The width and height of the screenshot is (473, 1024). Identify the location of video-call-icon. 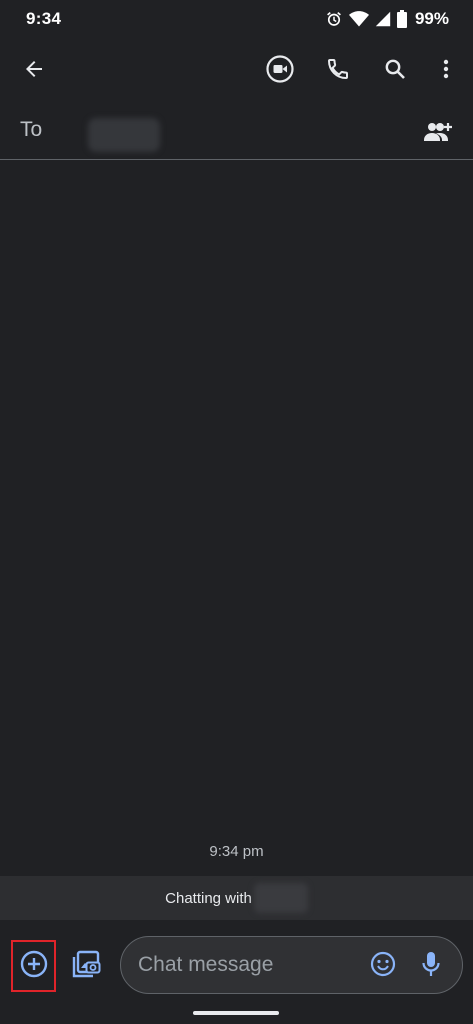
(280, 69).